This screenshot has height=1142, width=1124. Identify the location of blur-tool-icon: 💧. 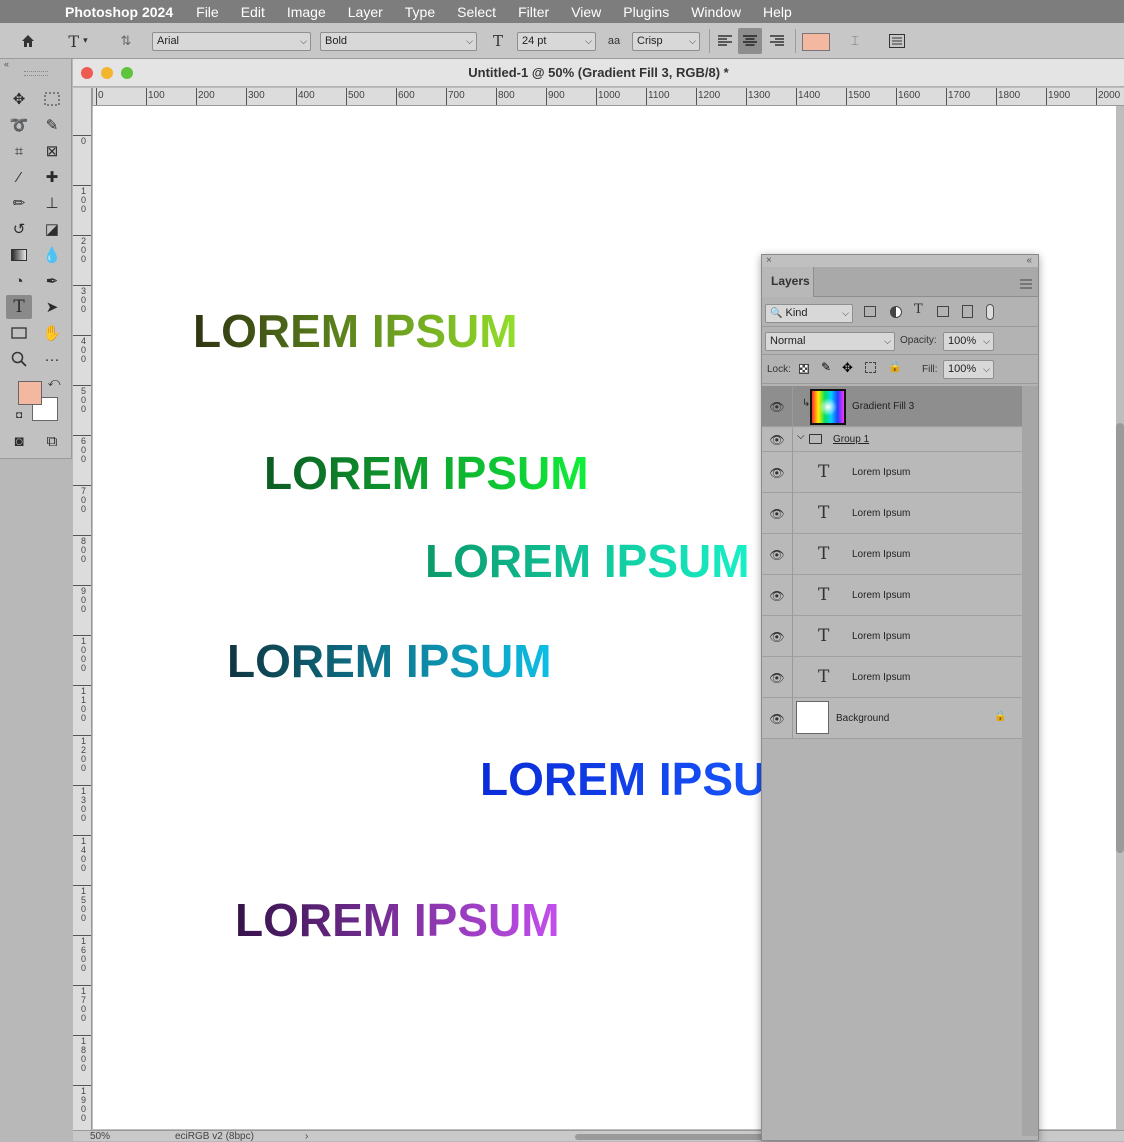
(52, 255).